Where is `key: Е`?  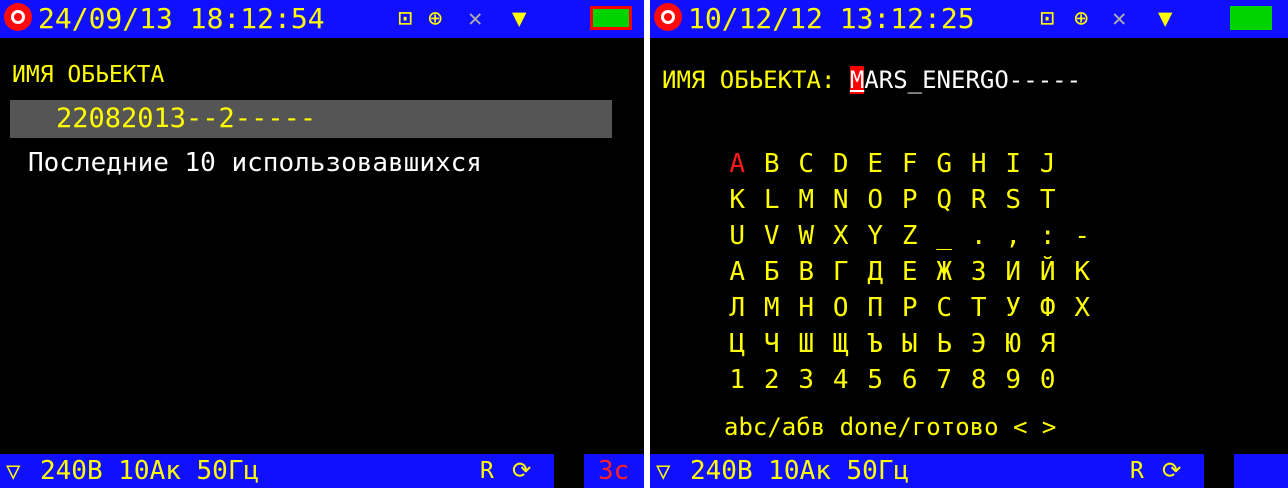
key: Е is located at coordinates (910, 272).